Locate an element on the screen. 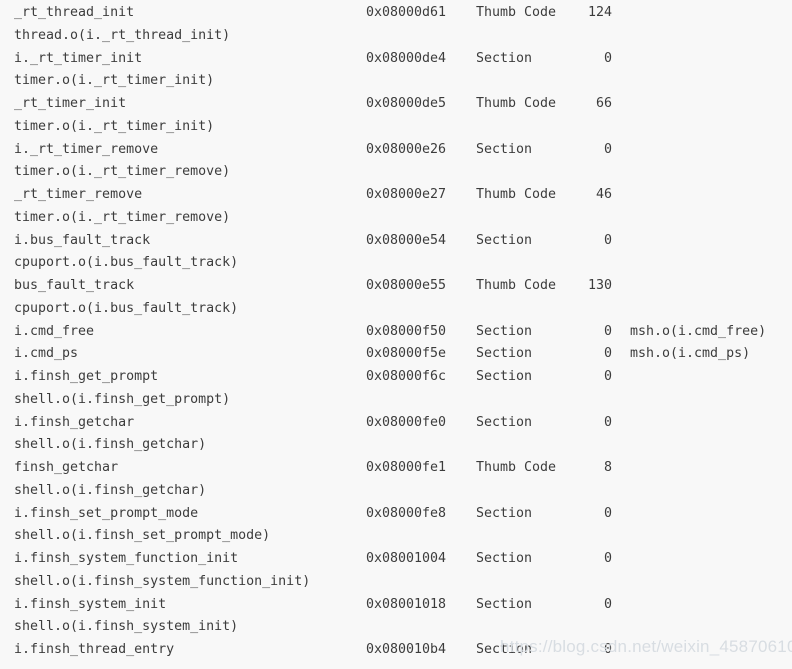 The image size is (792, 669). table-row: thread.o(i._rt_thread_init) is located at coordinates (396, 36).